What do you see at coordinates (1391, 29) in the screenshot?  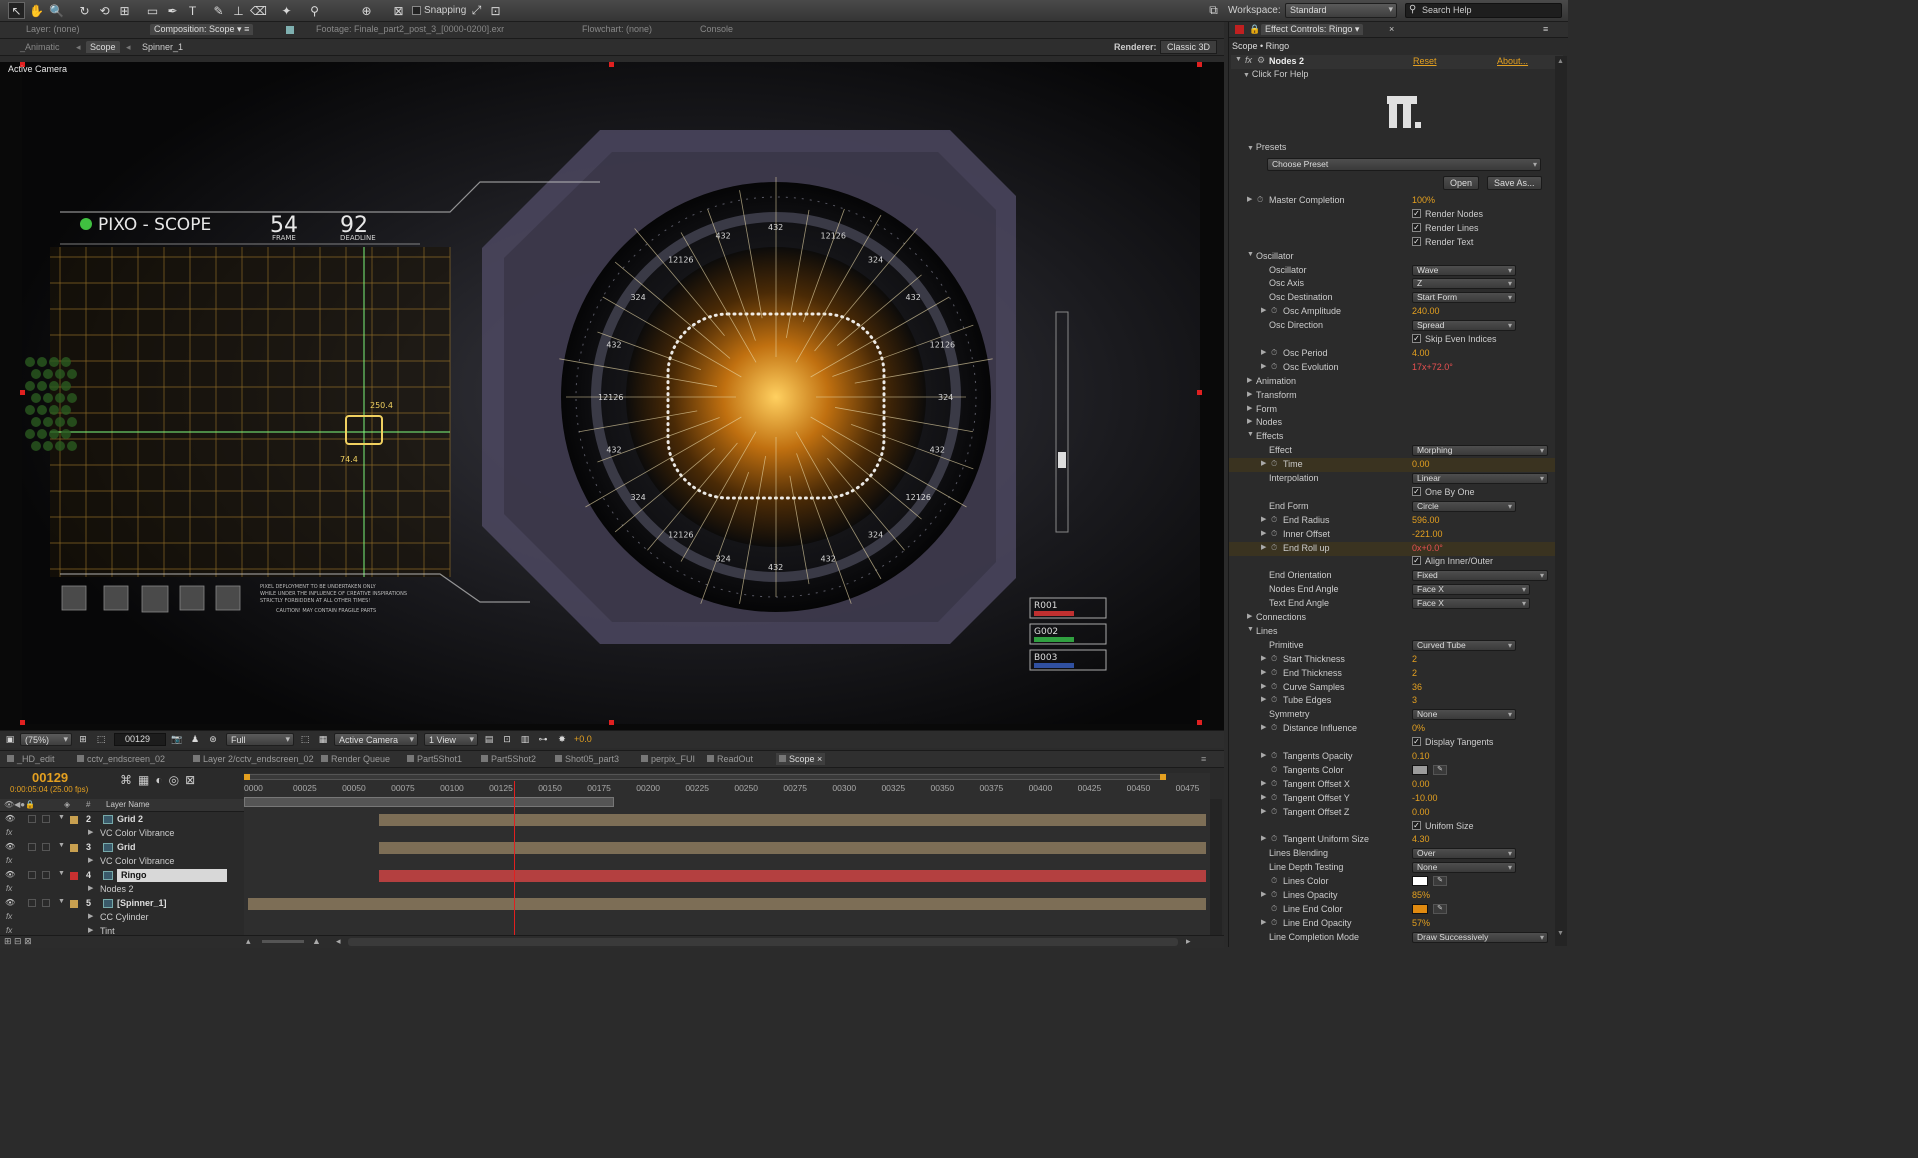 I see `close-tab-icon: ×` at bounding box center [1391, 29].